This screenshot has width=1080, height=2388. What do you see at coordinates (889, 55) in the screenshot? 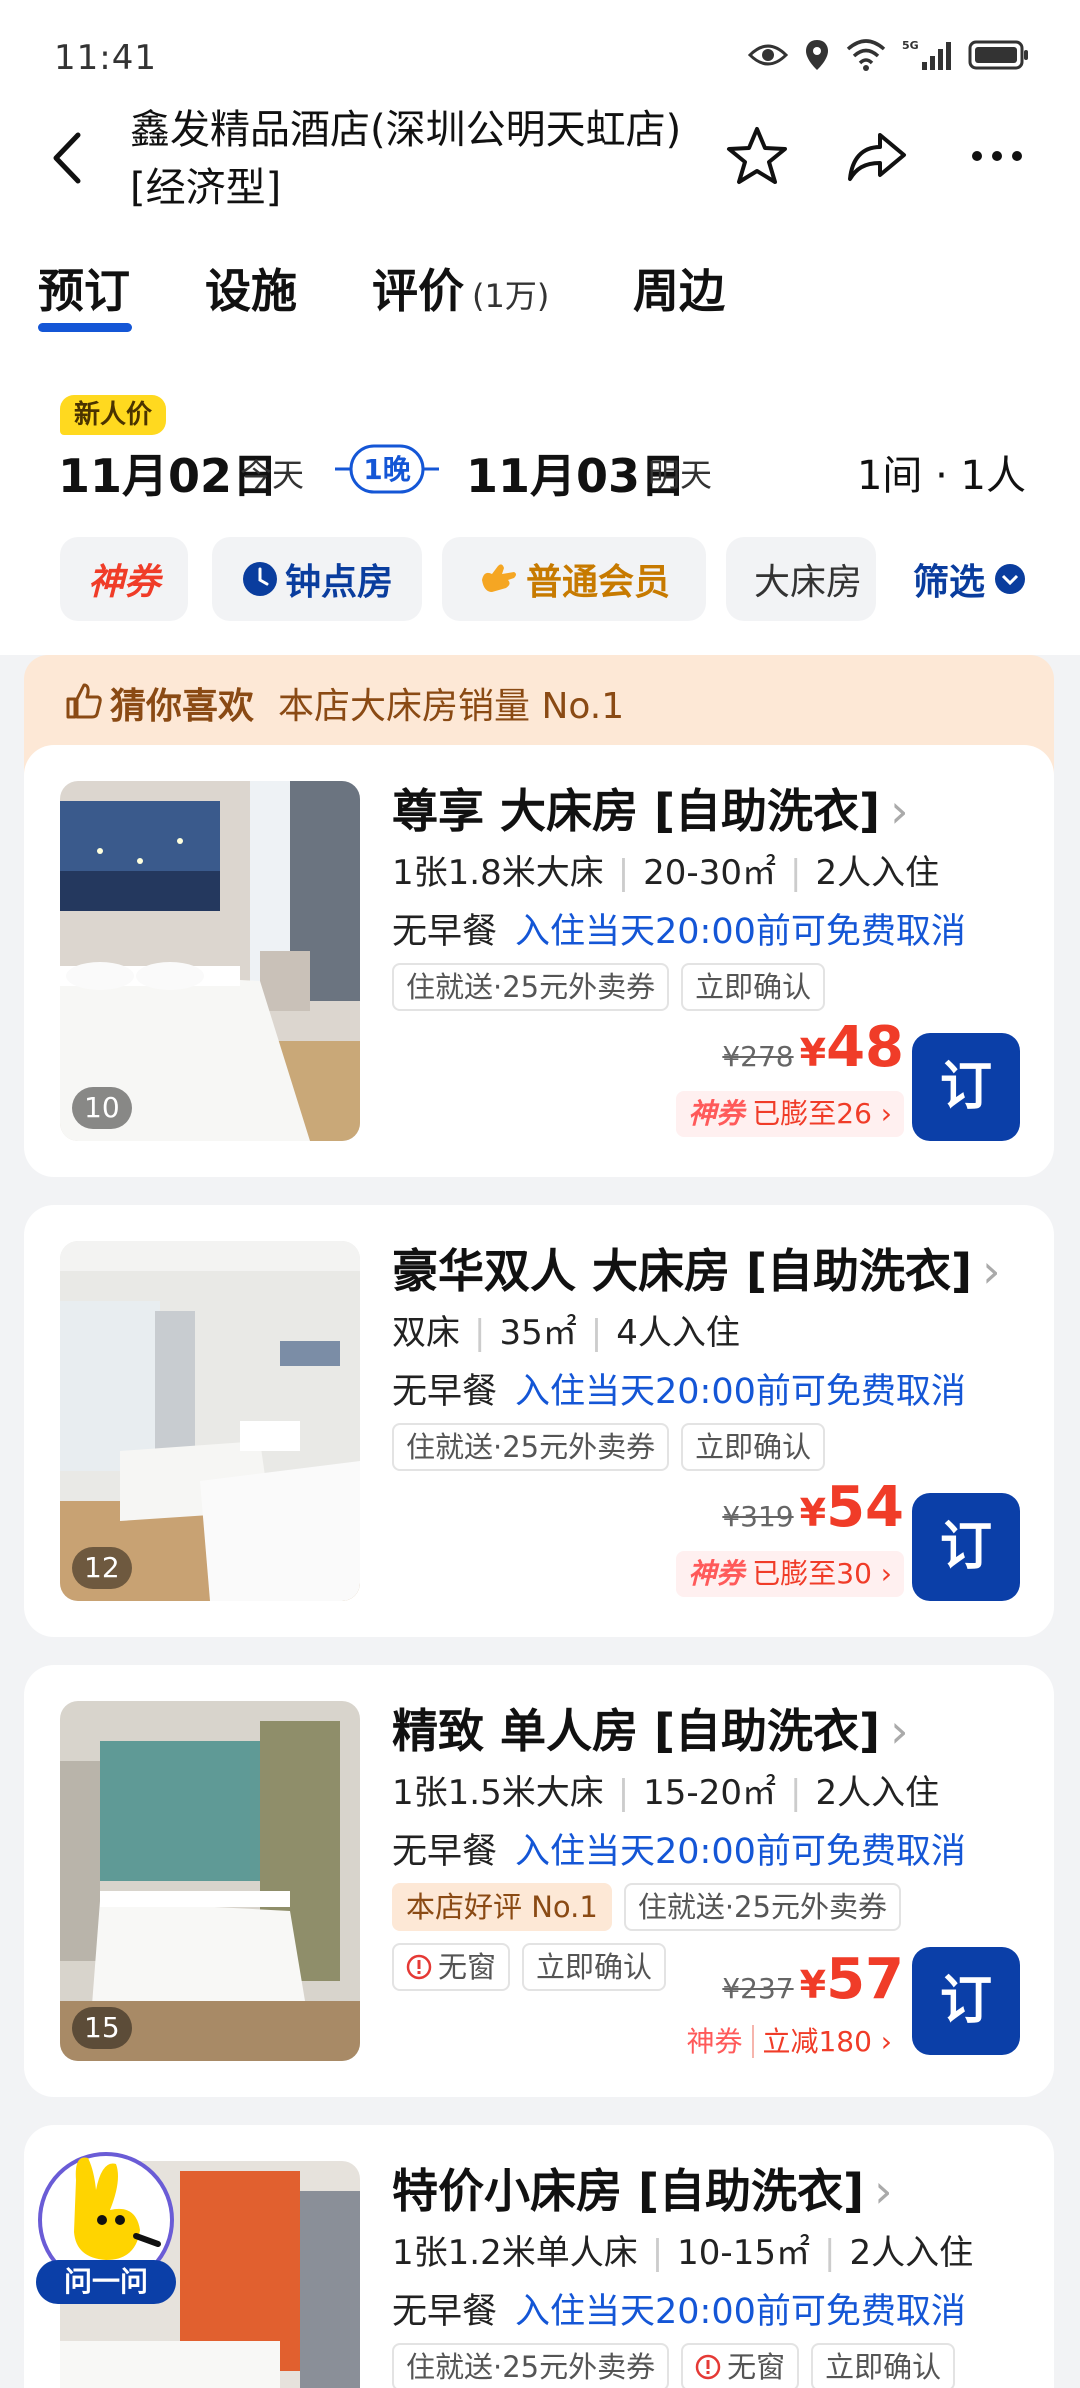
I see `status-icons: 5G` at bounding box center [889, 55].